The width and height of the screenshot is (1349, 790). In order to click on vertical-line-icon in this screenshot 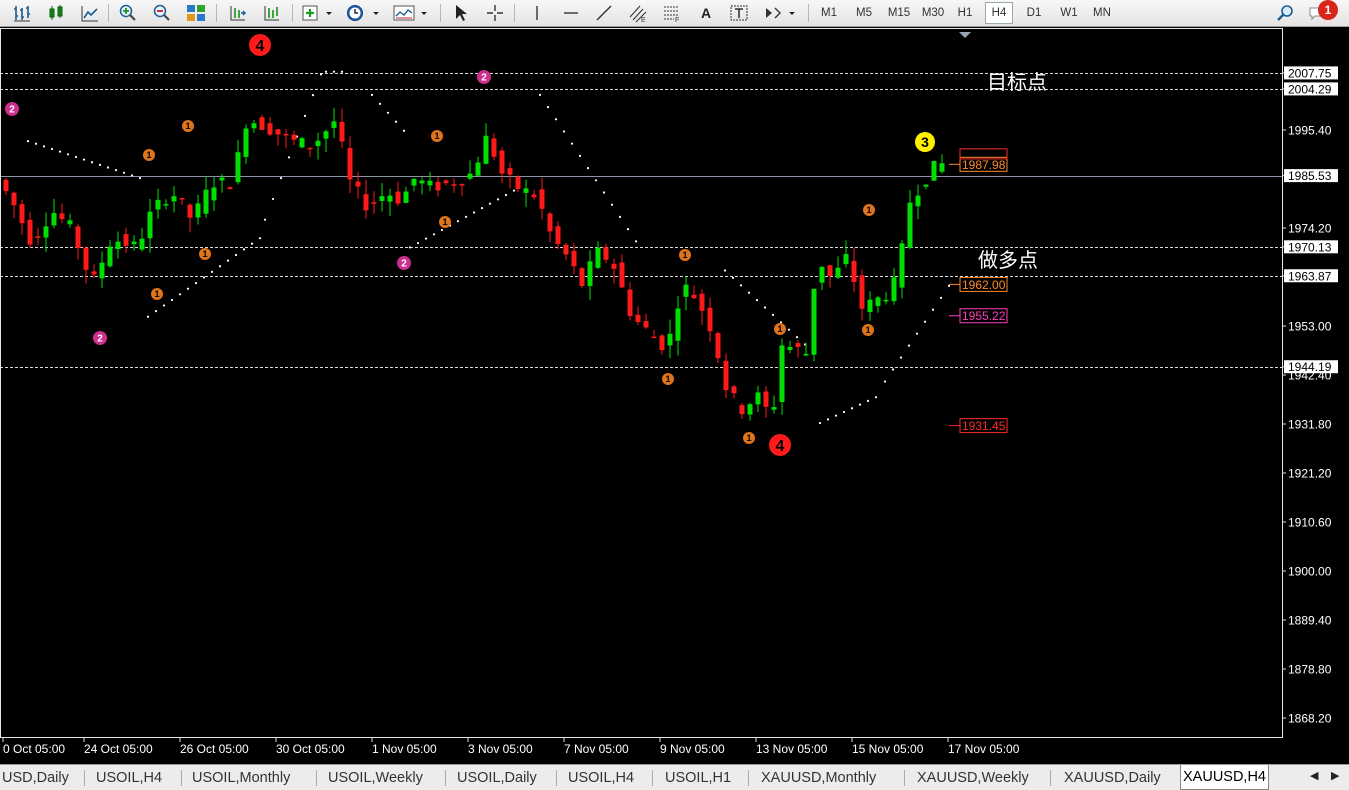, I will do `click(537, 13)`.